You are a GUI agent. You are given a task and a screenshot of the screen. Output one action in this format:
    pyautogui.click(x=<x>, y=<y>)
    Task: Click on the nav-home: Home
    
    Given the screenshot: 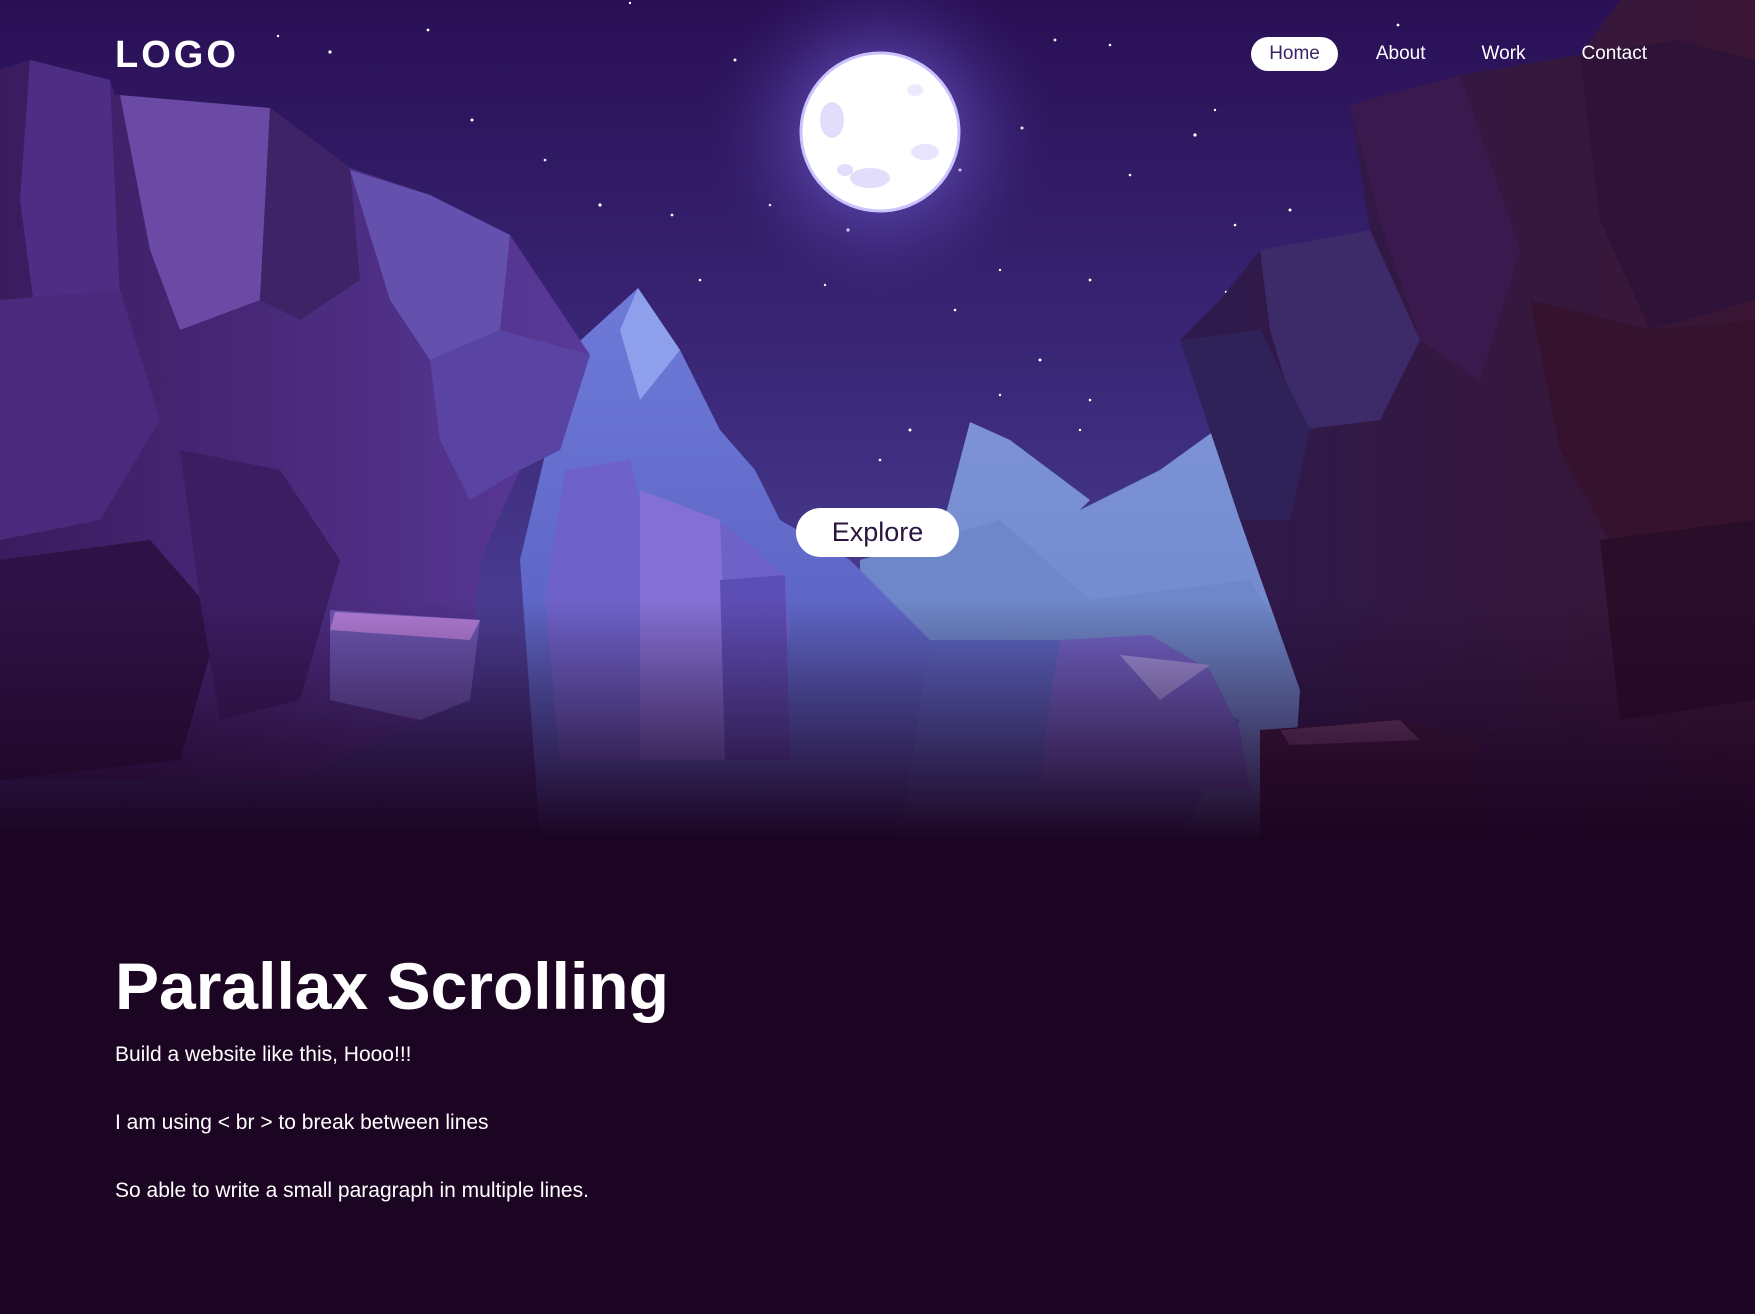 What is the action you would take?
    pyautogui.click(x=1294, y=54)
    